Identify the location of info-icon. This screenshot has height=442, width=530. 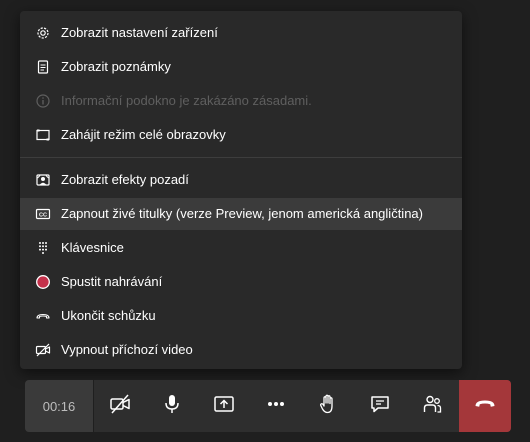
(43, 101).